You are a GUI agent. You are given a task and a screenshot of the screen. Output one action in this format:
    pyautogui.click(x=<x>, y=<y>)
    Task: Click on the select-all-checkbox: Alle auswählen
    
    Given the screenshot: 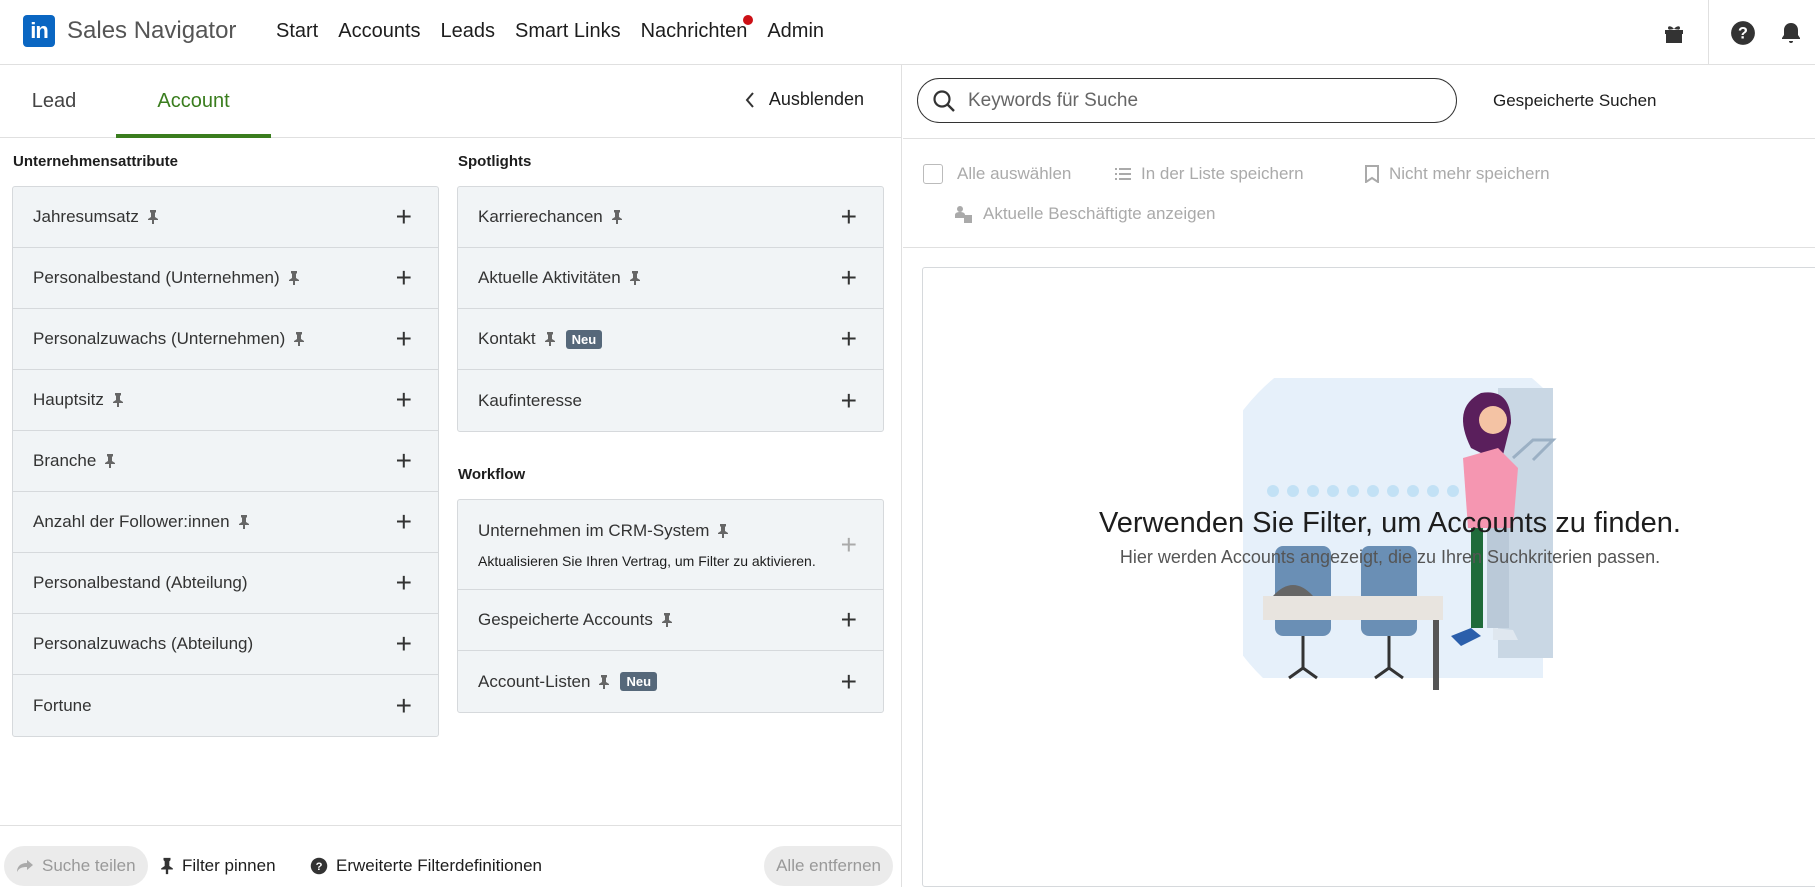 What is the action you would take?
    pyautogui.click(x=997, y=174)
    